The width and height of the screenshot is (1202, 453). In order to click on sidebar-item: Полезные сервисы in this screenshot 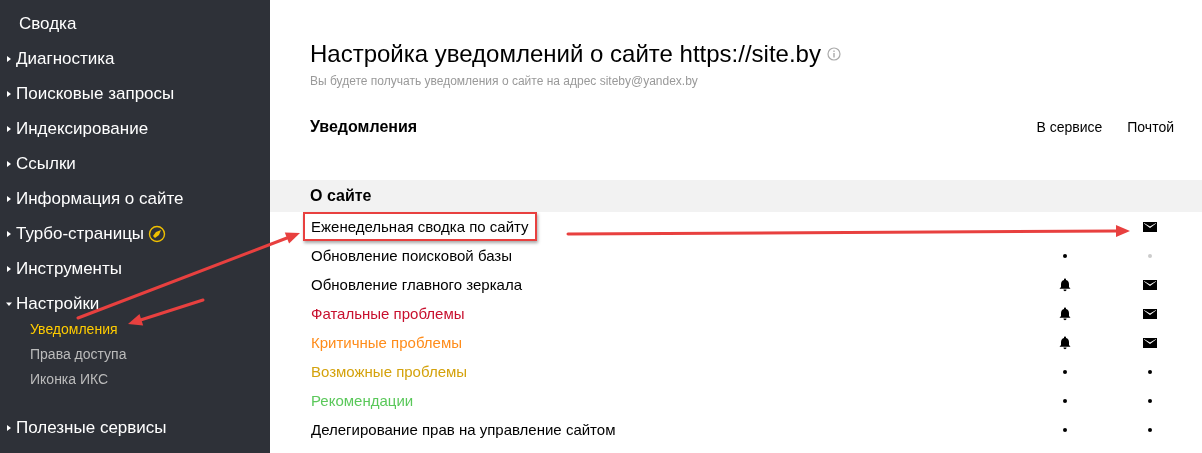, I will do `click(91, 427)`.